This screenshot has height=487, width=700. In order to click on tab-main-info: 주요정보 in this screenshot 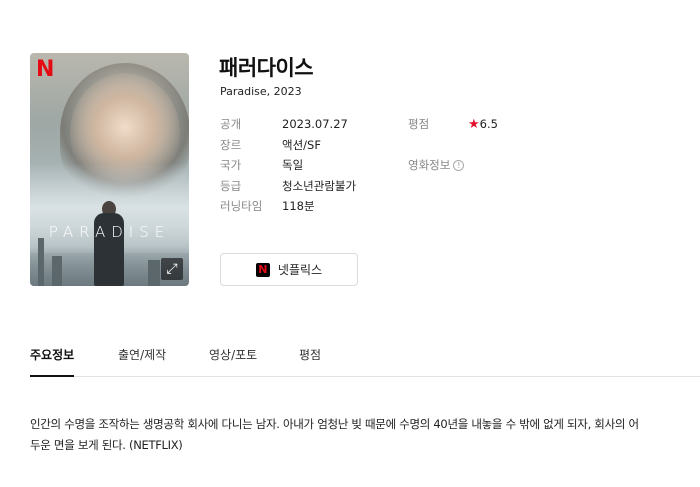, I will do `click(52, 361)`.